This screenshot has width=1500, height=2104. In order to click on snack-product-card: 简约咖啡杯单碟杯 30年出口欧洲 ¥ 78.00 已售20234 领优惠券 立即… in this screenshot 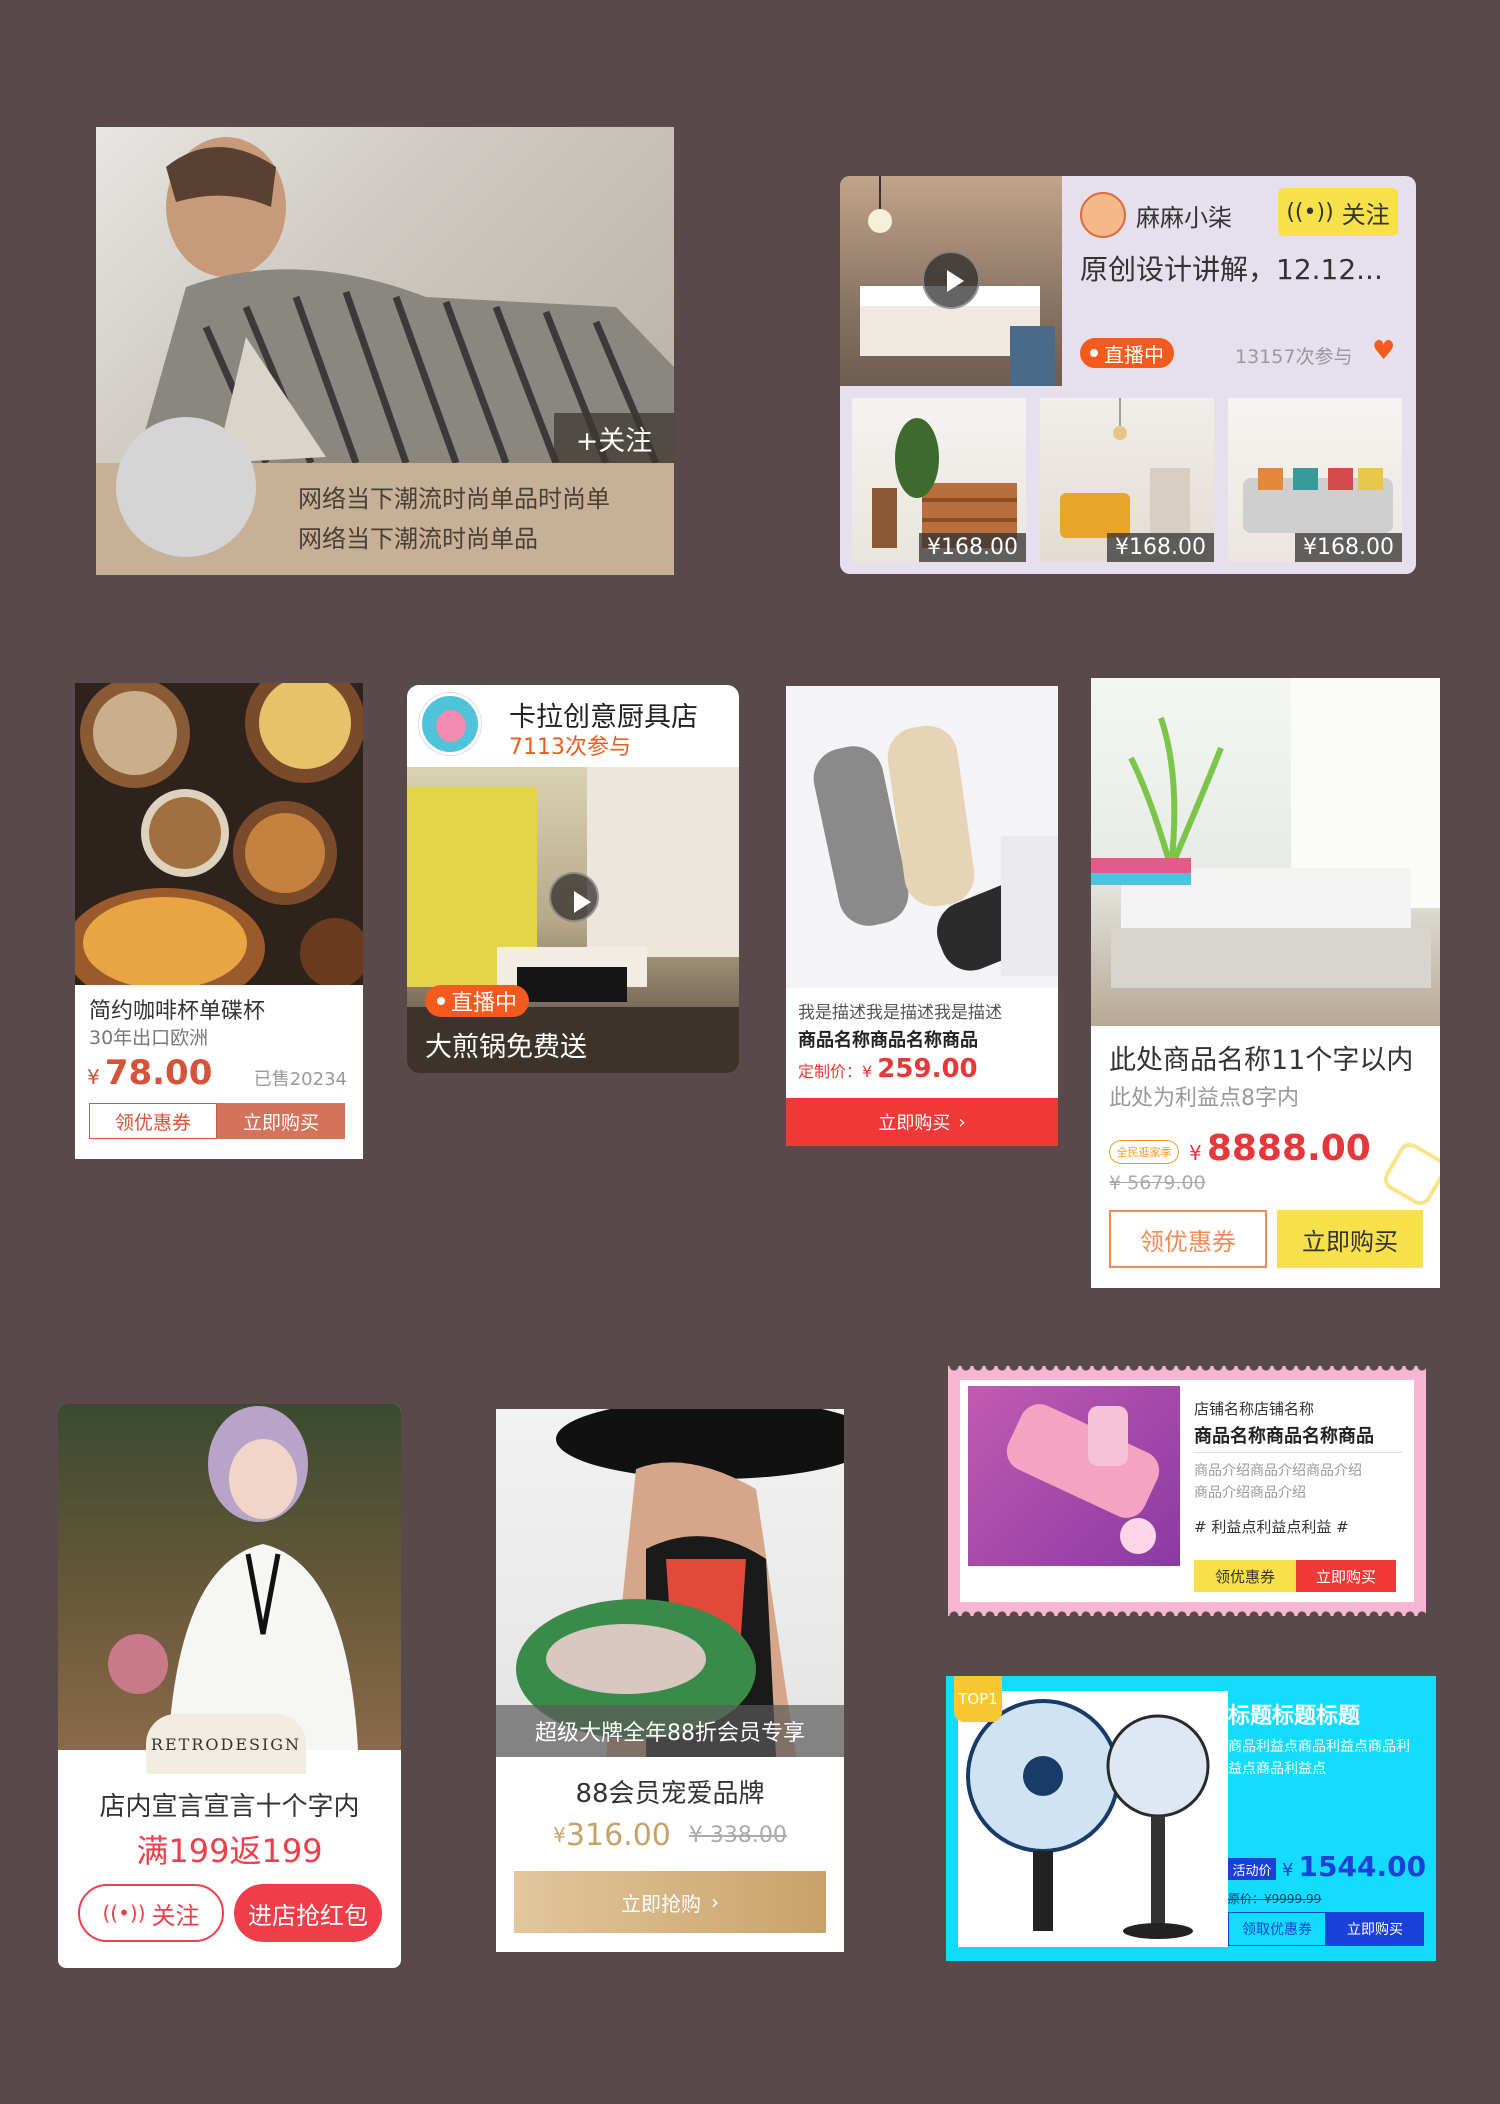, I will do `click(219, 921)`.